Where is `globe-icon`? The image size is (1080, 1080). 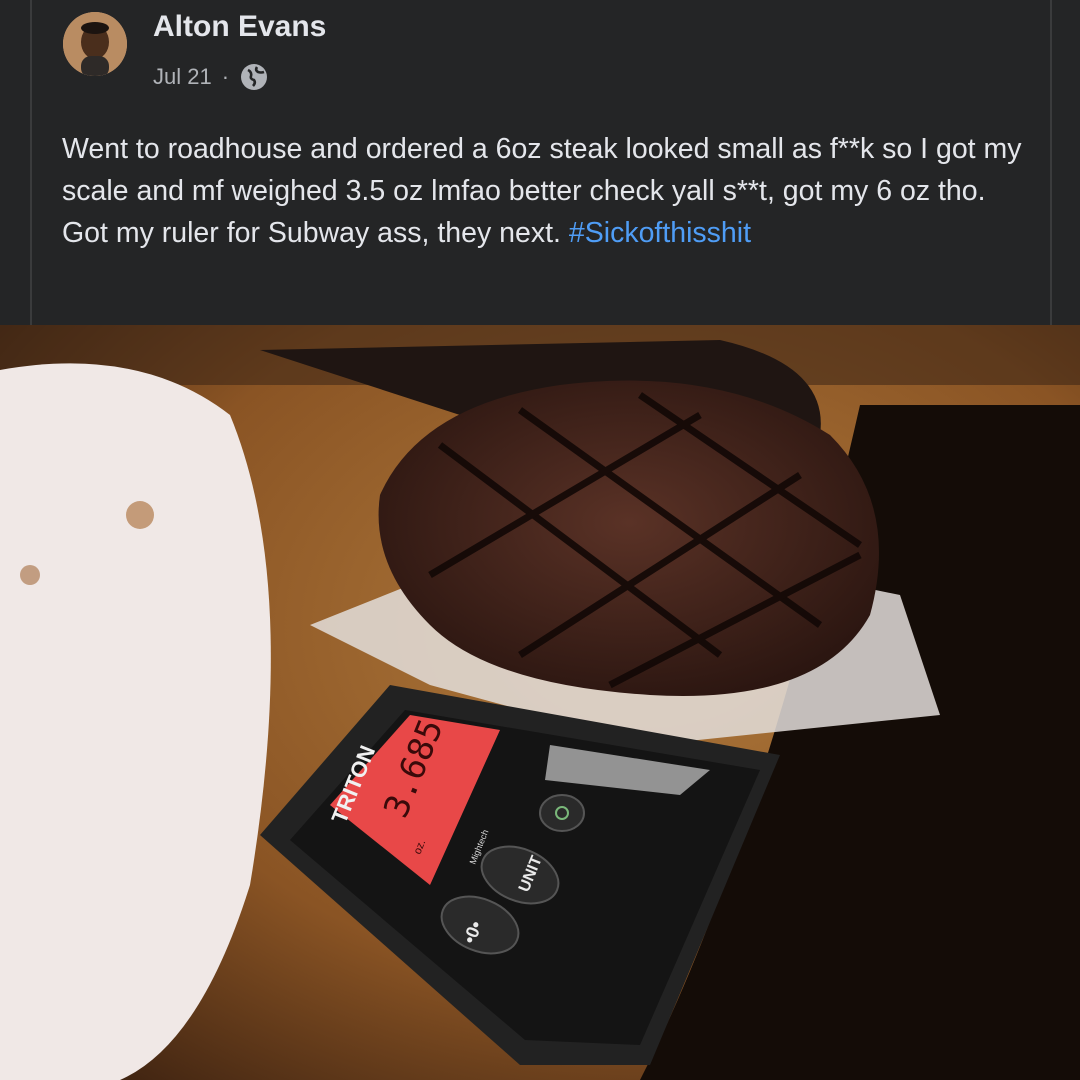
globe-icon is located at coordinates (254, 77).